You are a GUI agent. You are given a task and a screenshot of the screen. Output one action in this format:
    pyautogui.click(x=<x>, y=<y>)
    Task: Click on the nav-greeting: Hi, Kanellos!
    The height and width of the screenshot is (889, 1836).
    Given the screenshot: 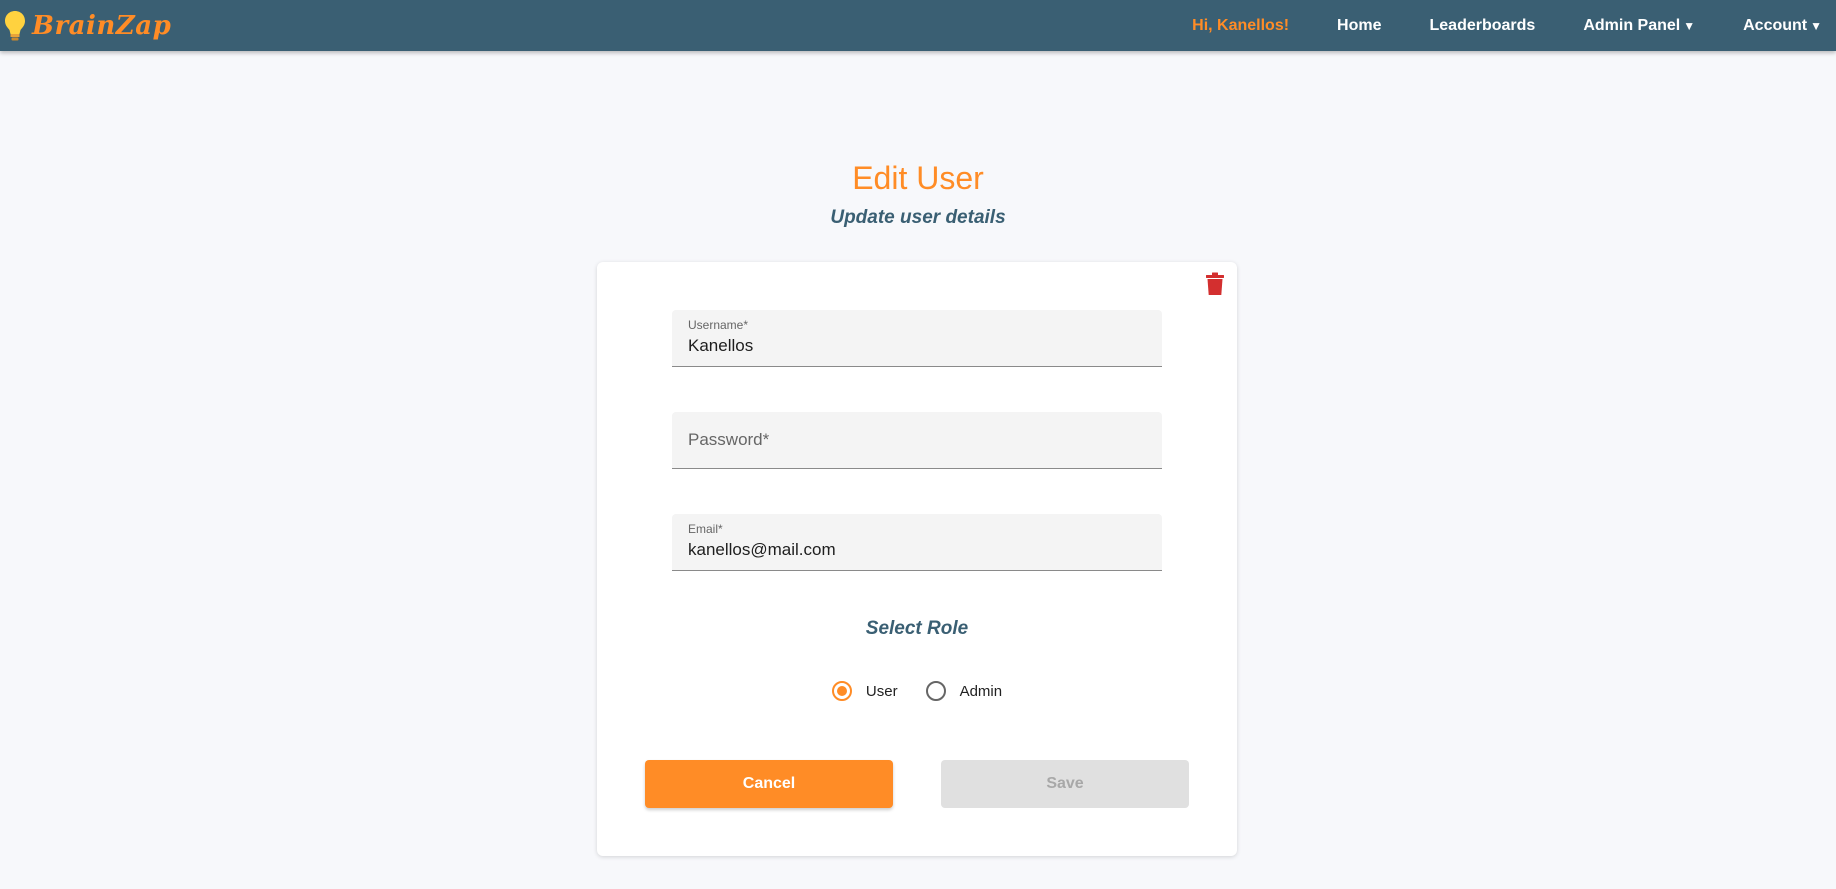 What is the action you would take?
    pyautogui.click(x=1241, y=25)
    